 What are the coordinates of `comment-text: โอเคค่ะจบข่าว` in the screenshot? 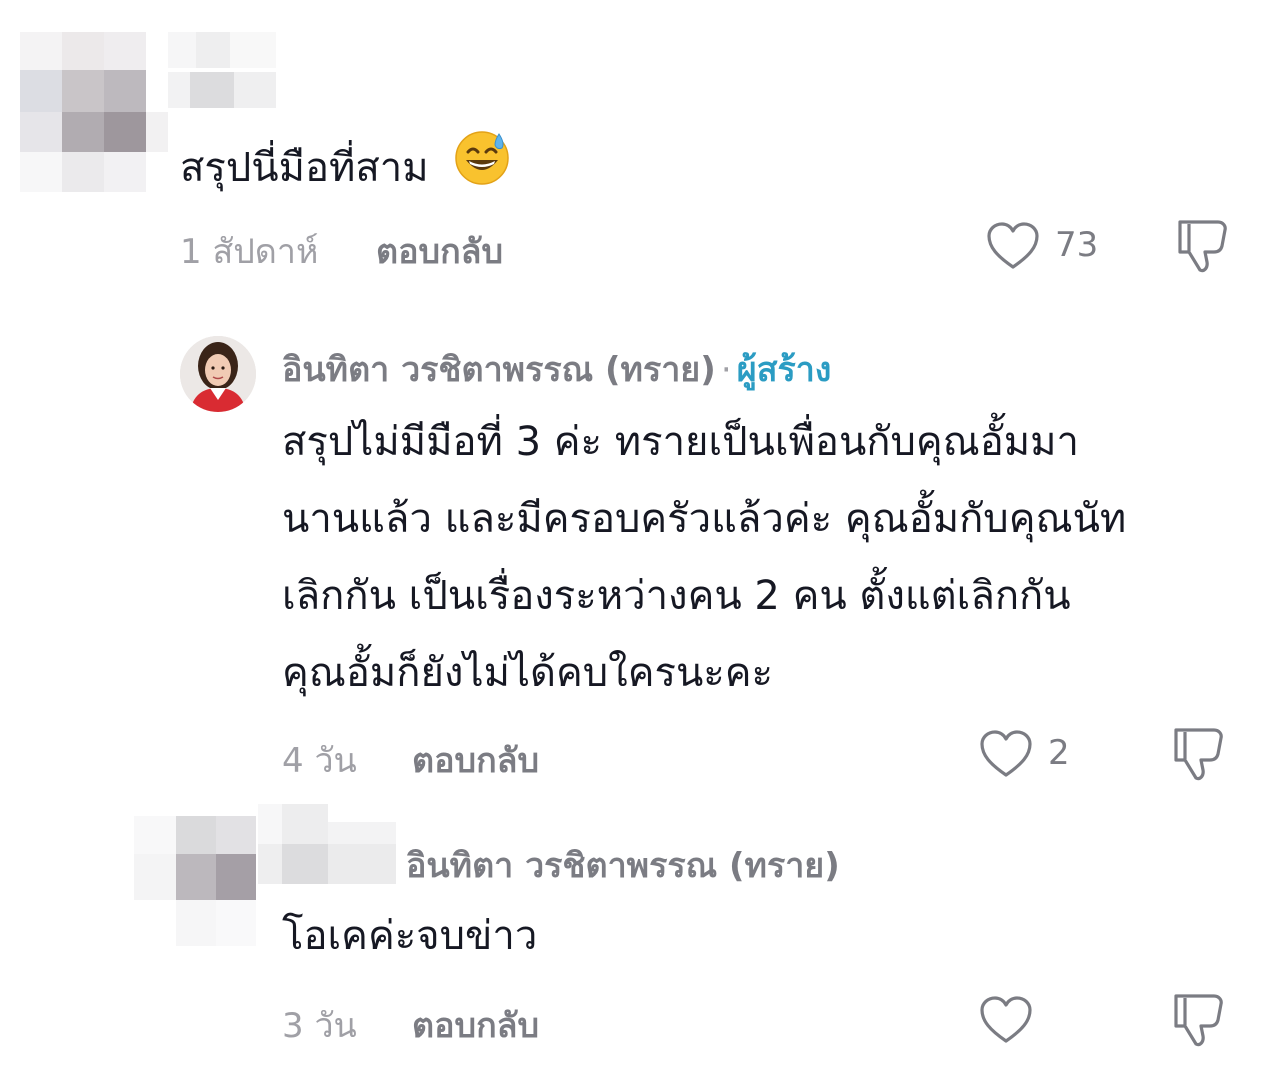 It's located at (410, 936).